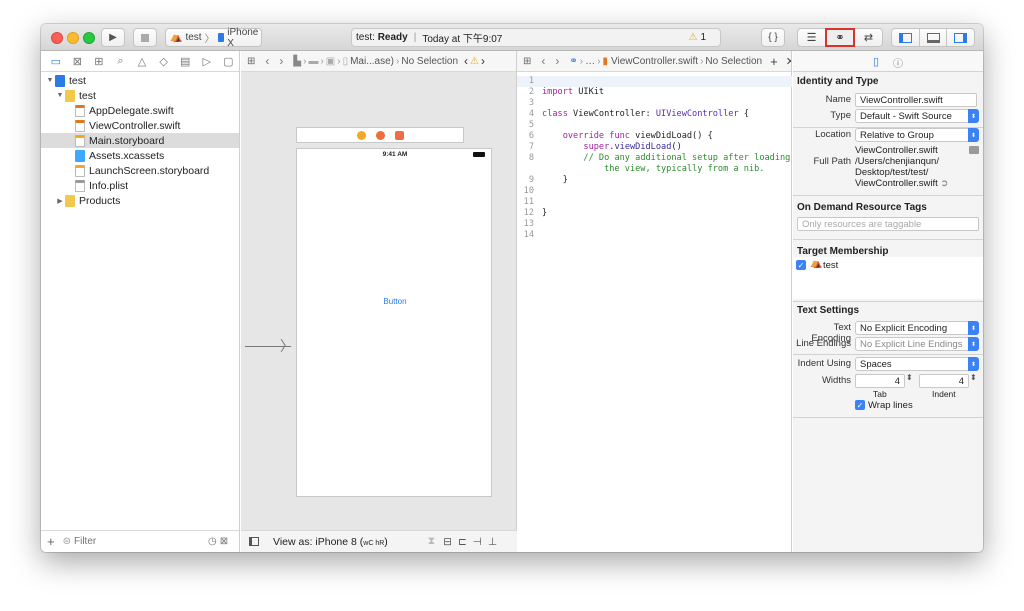  I want to click on file-tree-item-label: test, so click(77, 80).